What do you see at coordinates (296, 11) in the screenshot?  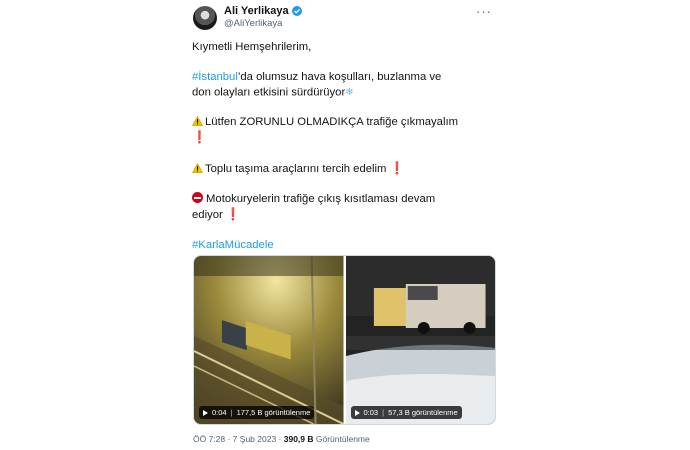 I see `verified-badge-icon` at bounding box center [296, 11].